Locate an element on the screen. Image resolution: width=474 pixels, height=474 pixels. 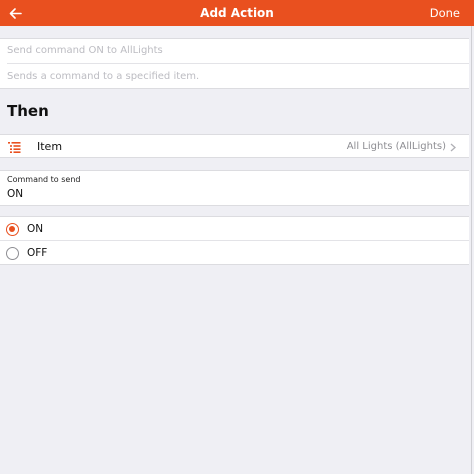
chevron-right-icon is located at coordinates (453, 147).